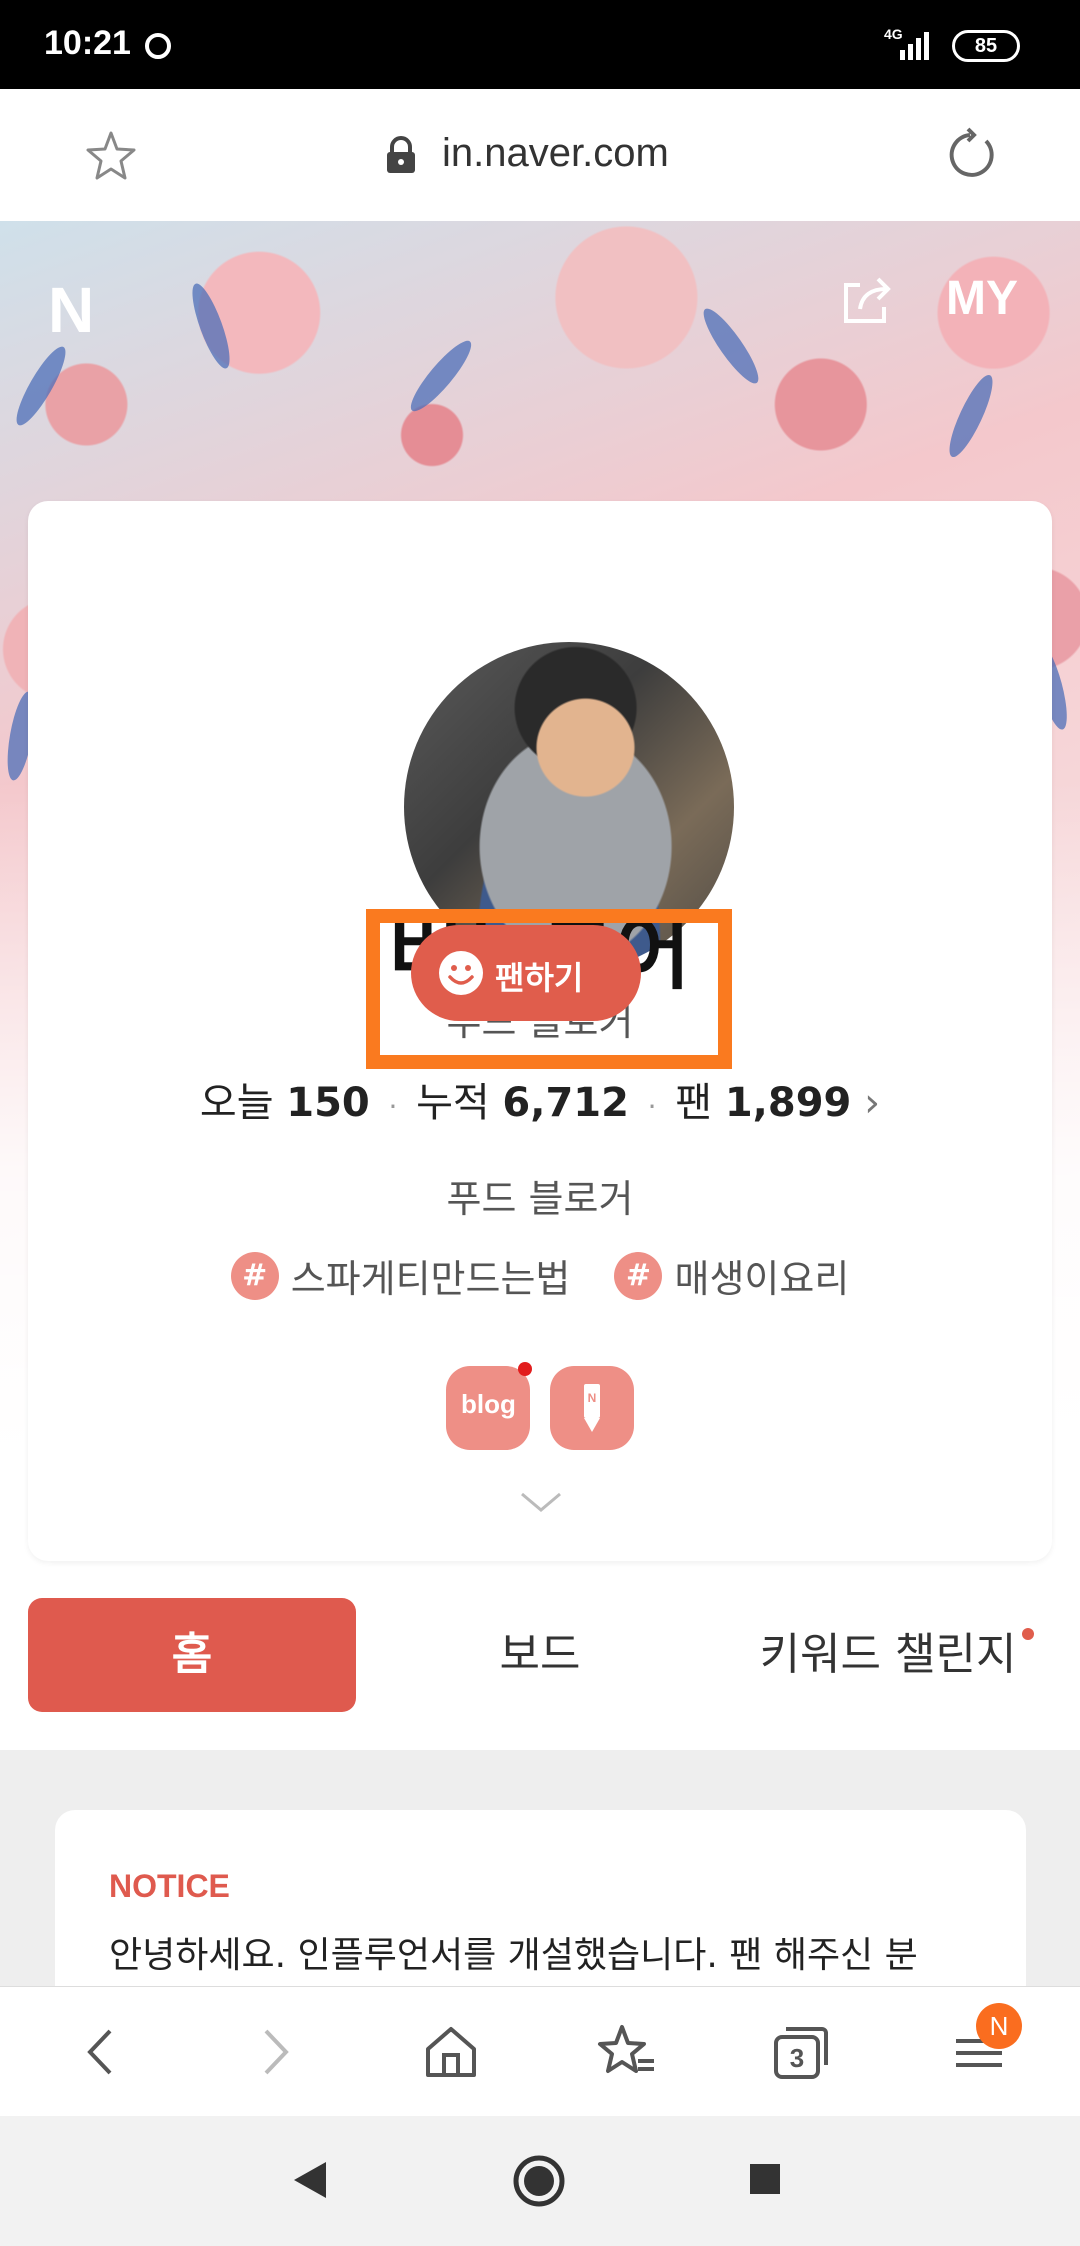 The image size is (1080, 2246). Describe the element at coordinates (797, 2058) in the screenshot. I see `tab-count: 3` at that location.